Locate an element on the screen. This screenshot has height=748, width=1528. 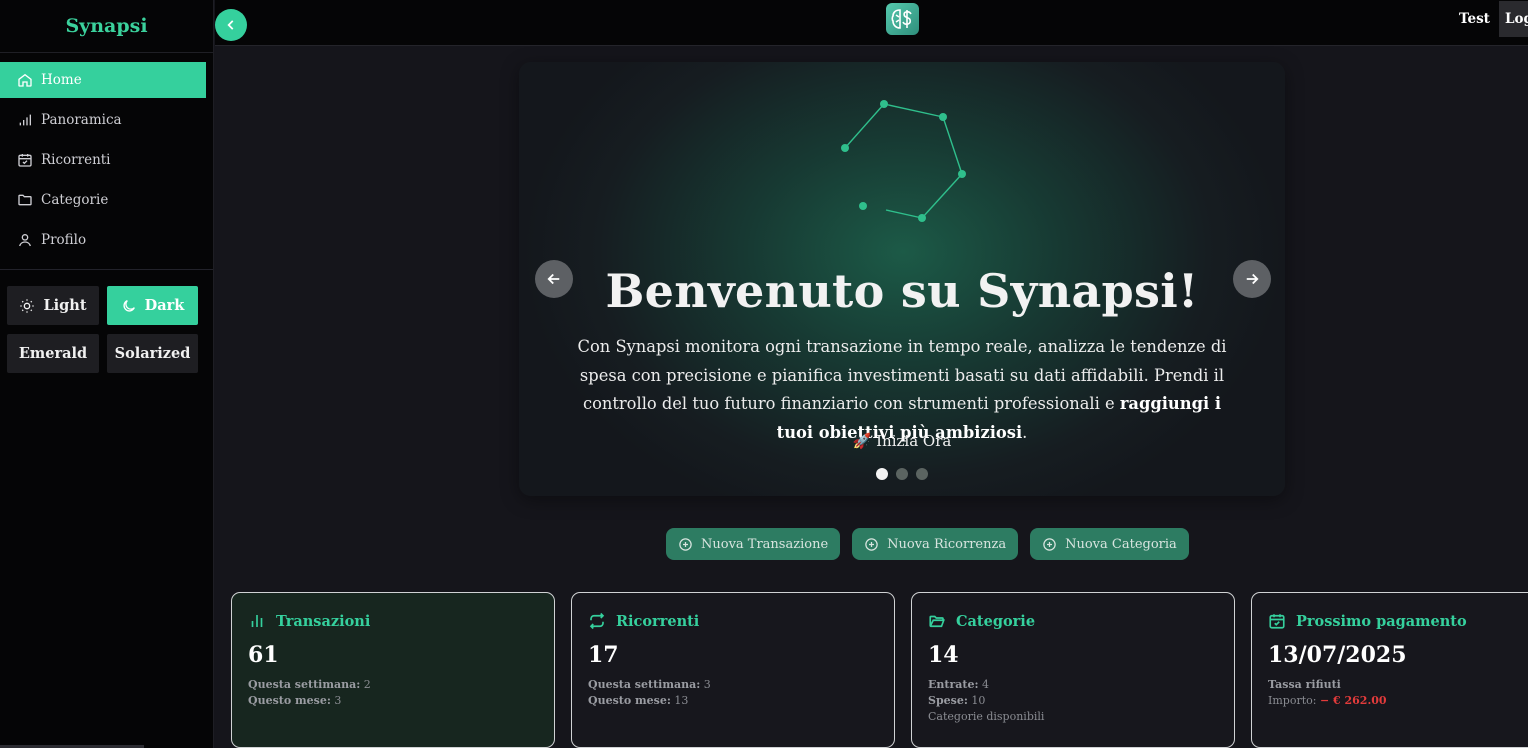
action-label: Nuova Transazione is located at coordinates (765, 544).